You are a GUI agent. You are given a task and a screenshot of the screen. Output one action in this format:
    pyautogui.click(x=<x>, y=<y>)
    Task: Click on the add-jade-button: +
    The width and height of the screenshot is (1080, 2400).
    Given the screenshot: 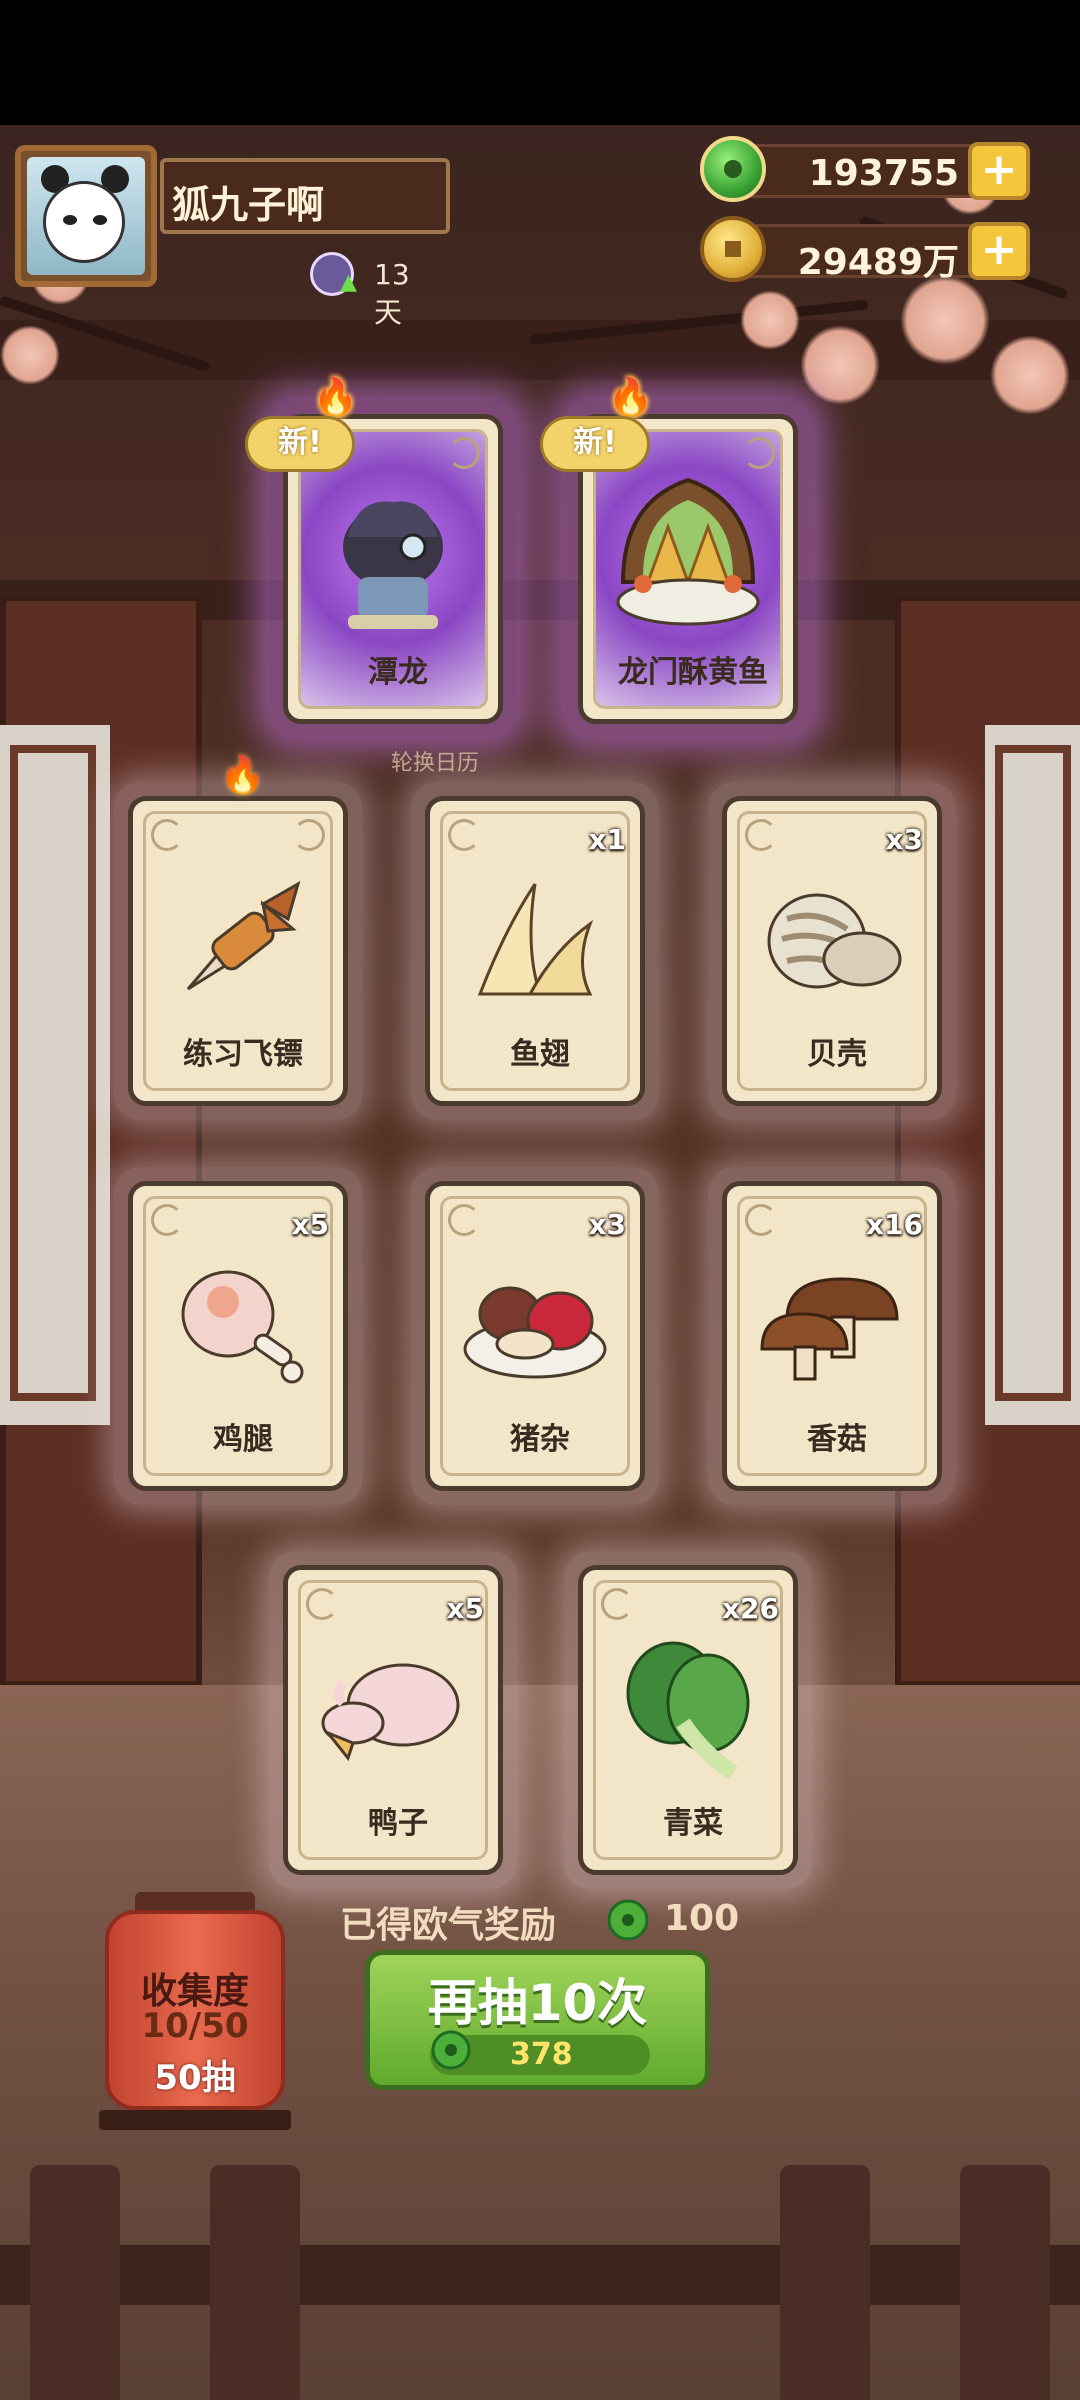 What is the action you would take?
    pyautogui.click(x=999, y=171)
    